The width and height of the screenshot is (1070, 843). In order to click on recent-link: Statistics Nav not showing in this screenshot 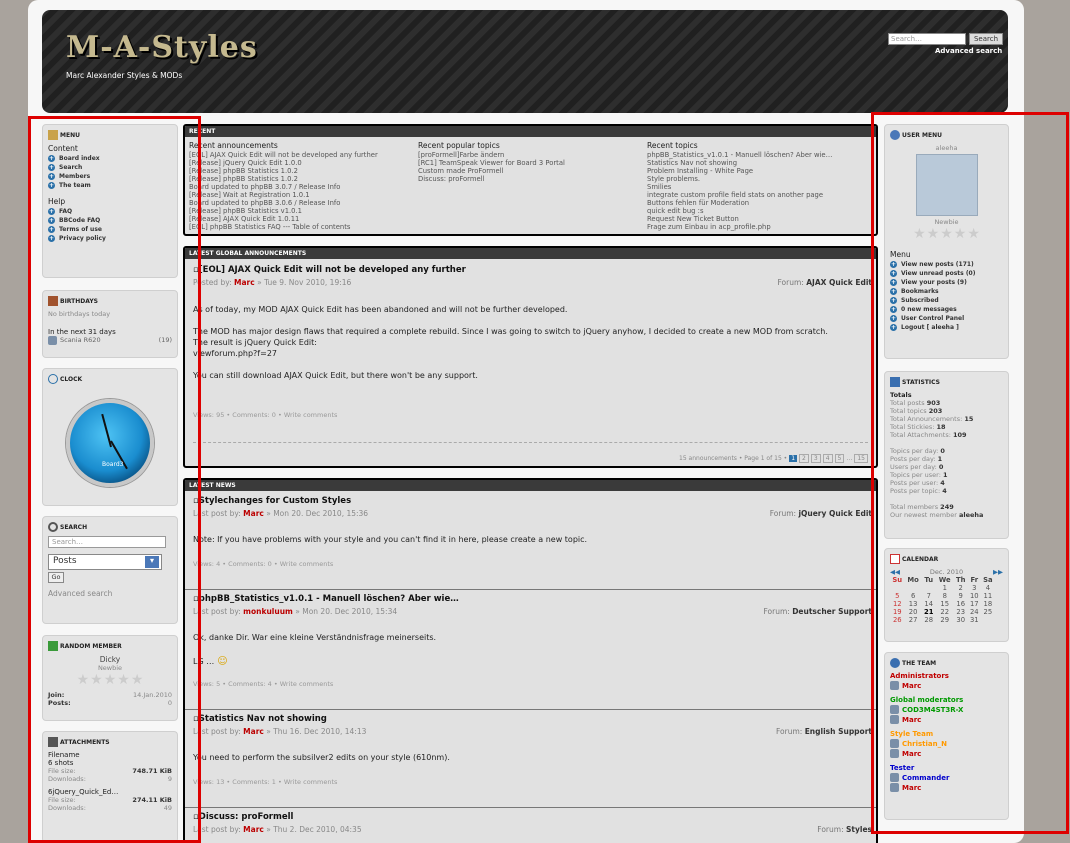, I will do `click(739, 163)`.